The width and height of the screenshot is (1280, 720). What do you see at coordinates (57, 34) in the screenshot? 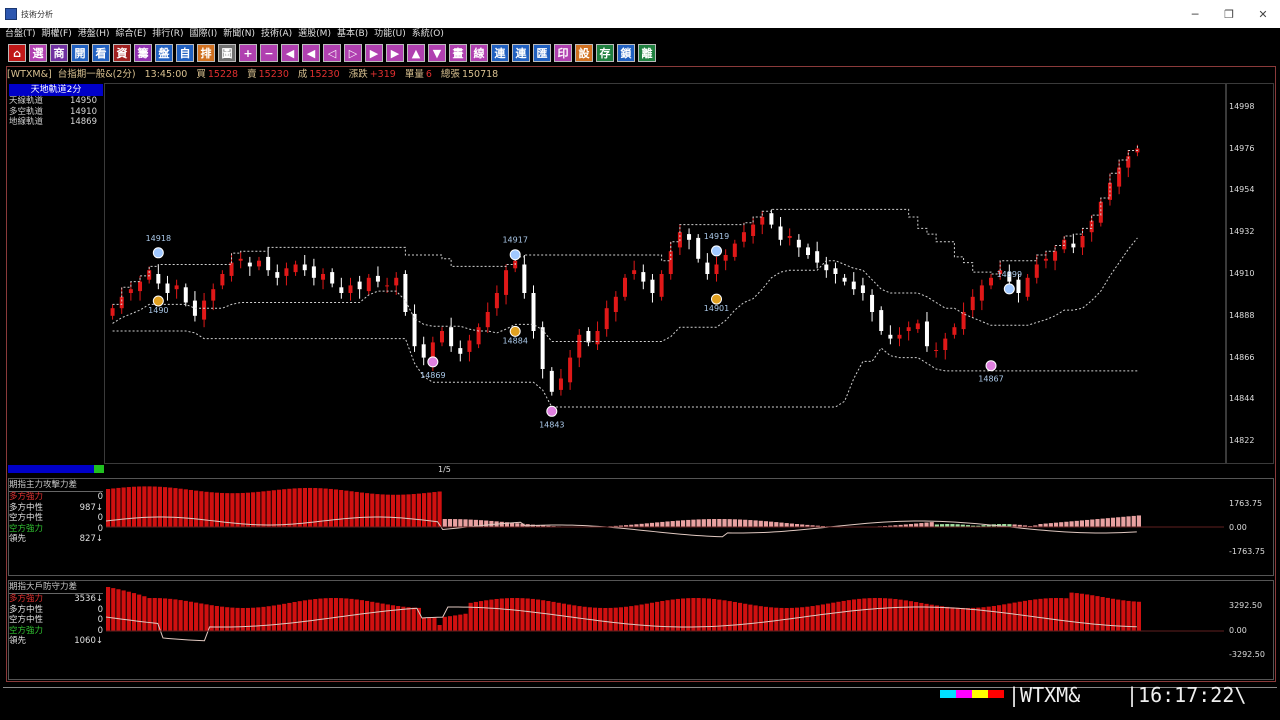
I see `menu-item: 期權(F)` at bounding box center [57, 34].